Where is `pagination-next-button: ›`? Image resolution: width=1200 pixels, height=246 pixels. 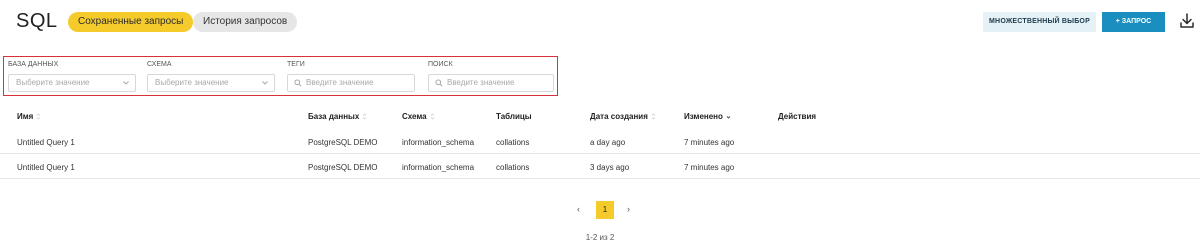 pagination-next-button: › is located at coordinates (628, 209).